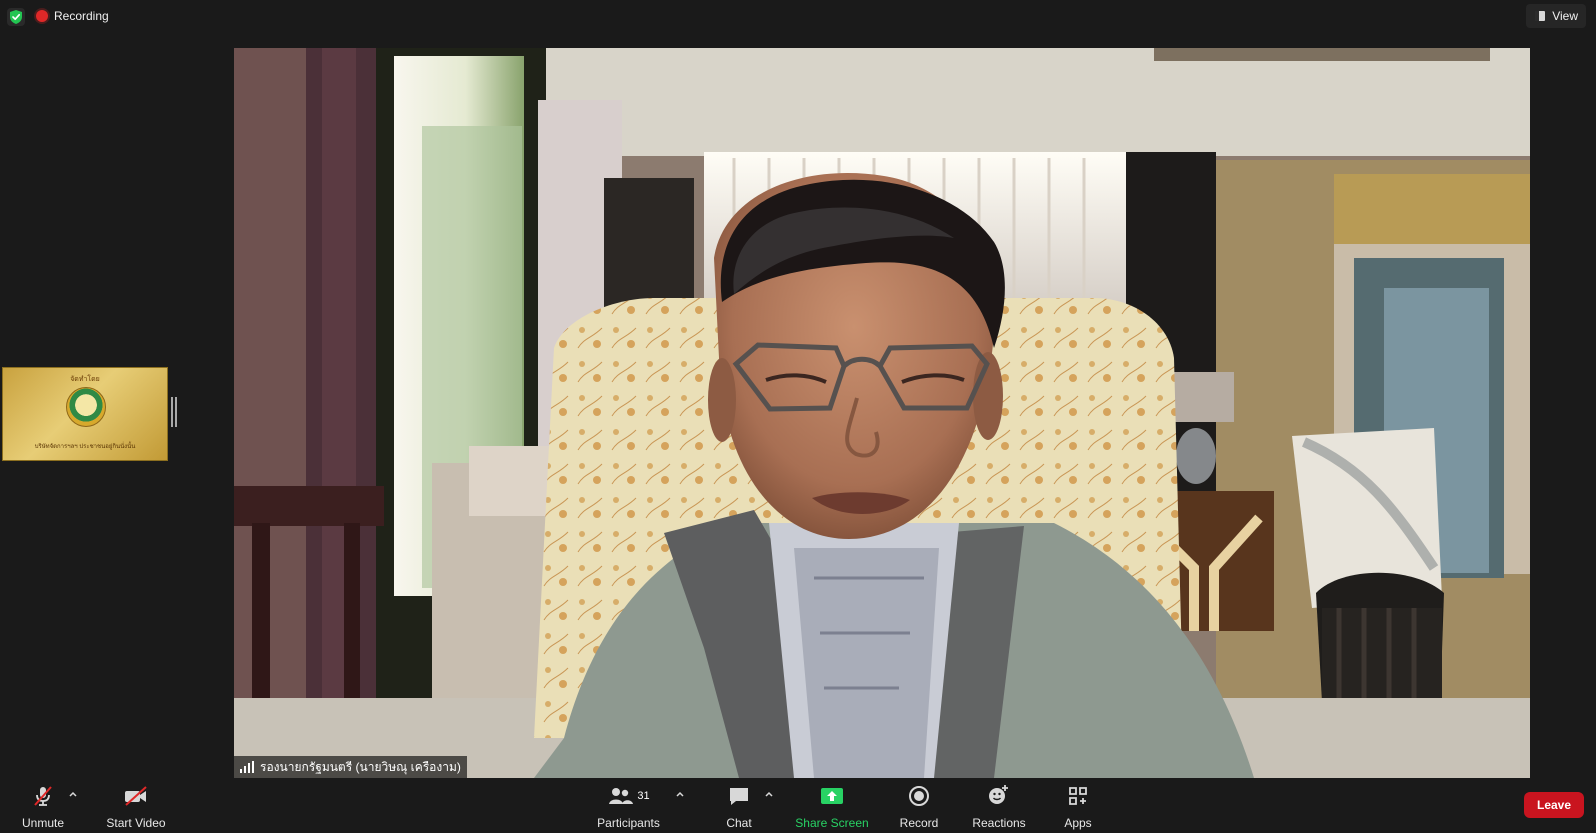 Image resolution: width=1596 pixels, height=833 pixels. What do you see at coordinates (739, 796) in the screenshot?
I see `chat-bubble-icon` at bounding box center [739, 796].